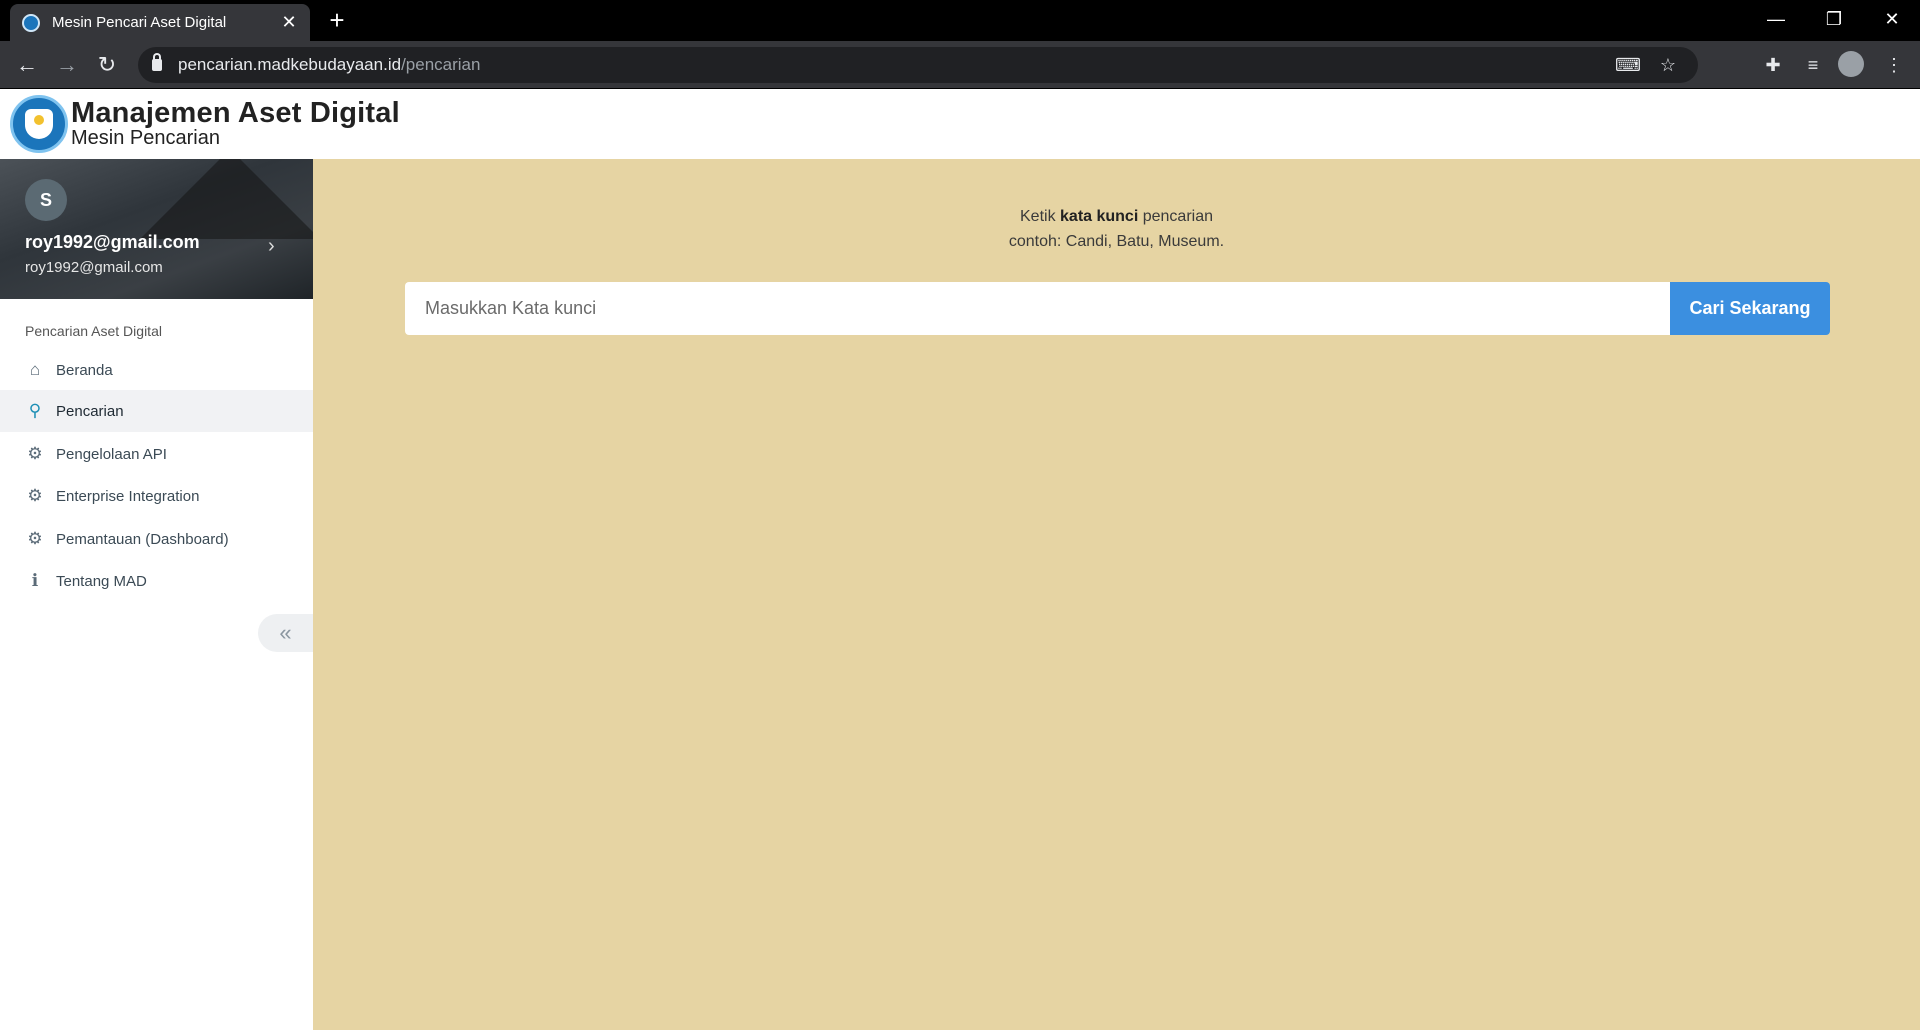  What do you see at coordinates (290, 64) in the screenshot?
I see `url-host: pencarian.madkebudayaan.id` at bounding box center [290, 64].